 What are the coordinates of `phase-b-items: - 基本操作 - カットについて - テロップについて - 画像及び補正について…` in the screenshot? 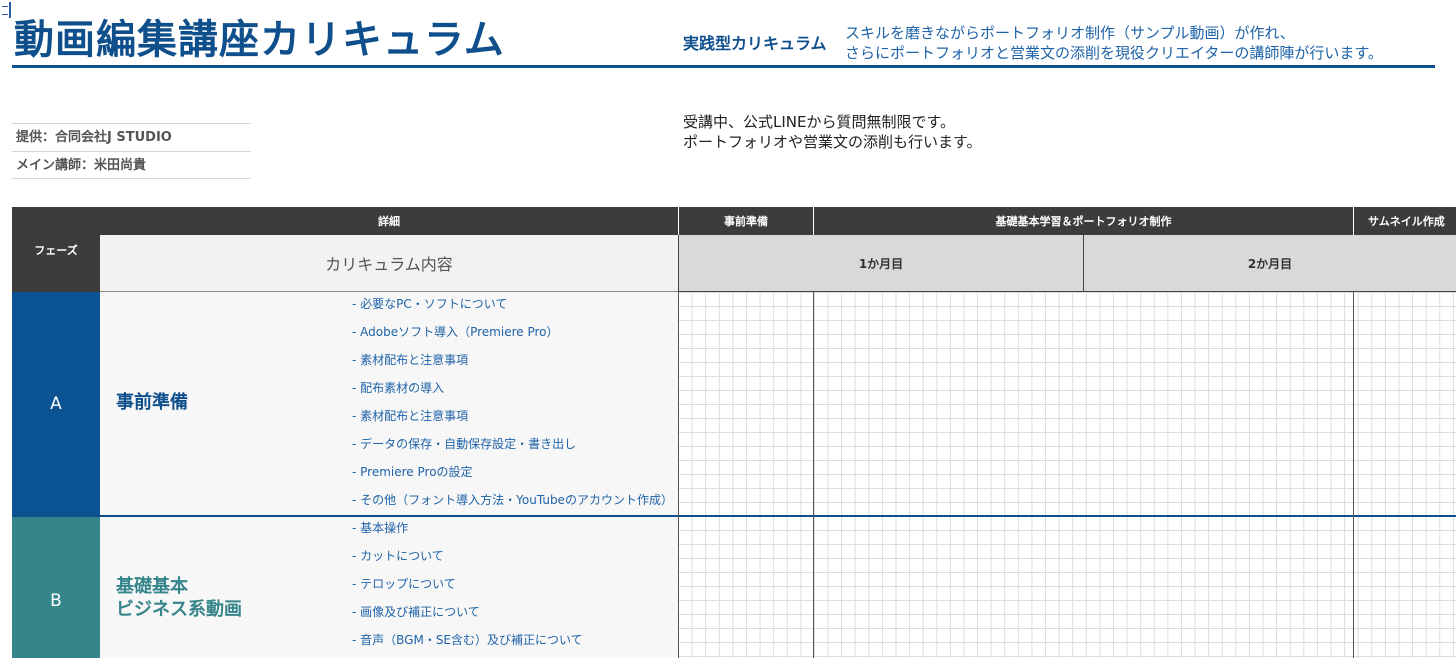 It's located at (515, 584).